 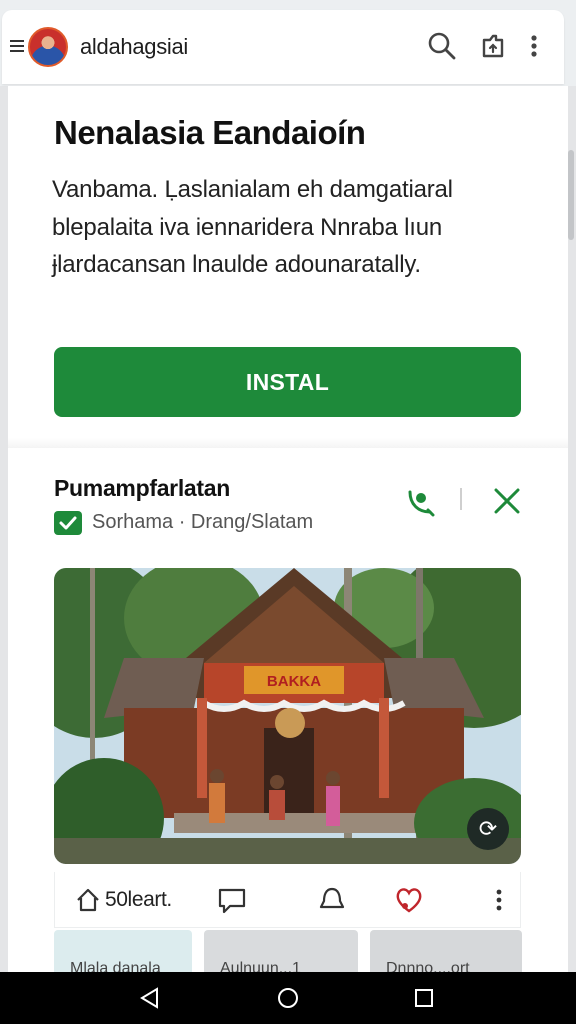 I want to click on like-count: 50leart., so click(x=138, y=899).